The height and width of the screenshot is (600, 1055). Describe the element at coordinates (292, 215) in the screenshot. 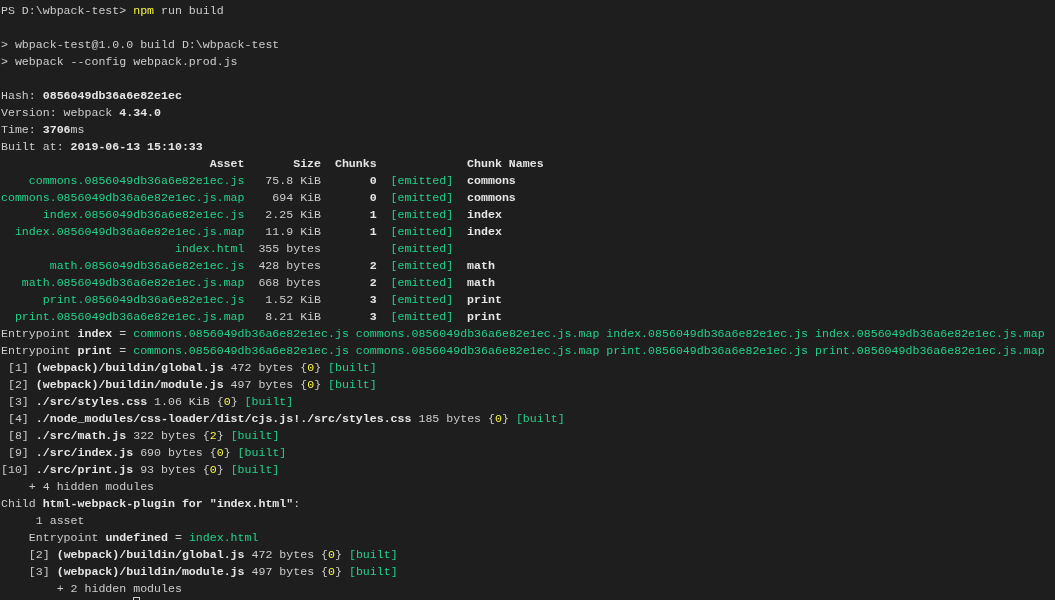

I see `table-cell-text: 2.25 KiB` at that location.